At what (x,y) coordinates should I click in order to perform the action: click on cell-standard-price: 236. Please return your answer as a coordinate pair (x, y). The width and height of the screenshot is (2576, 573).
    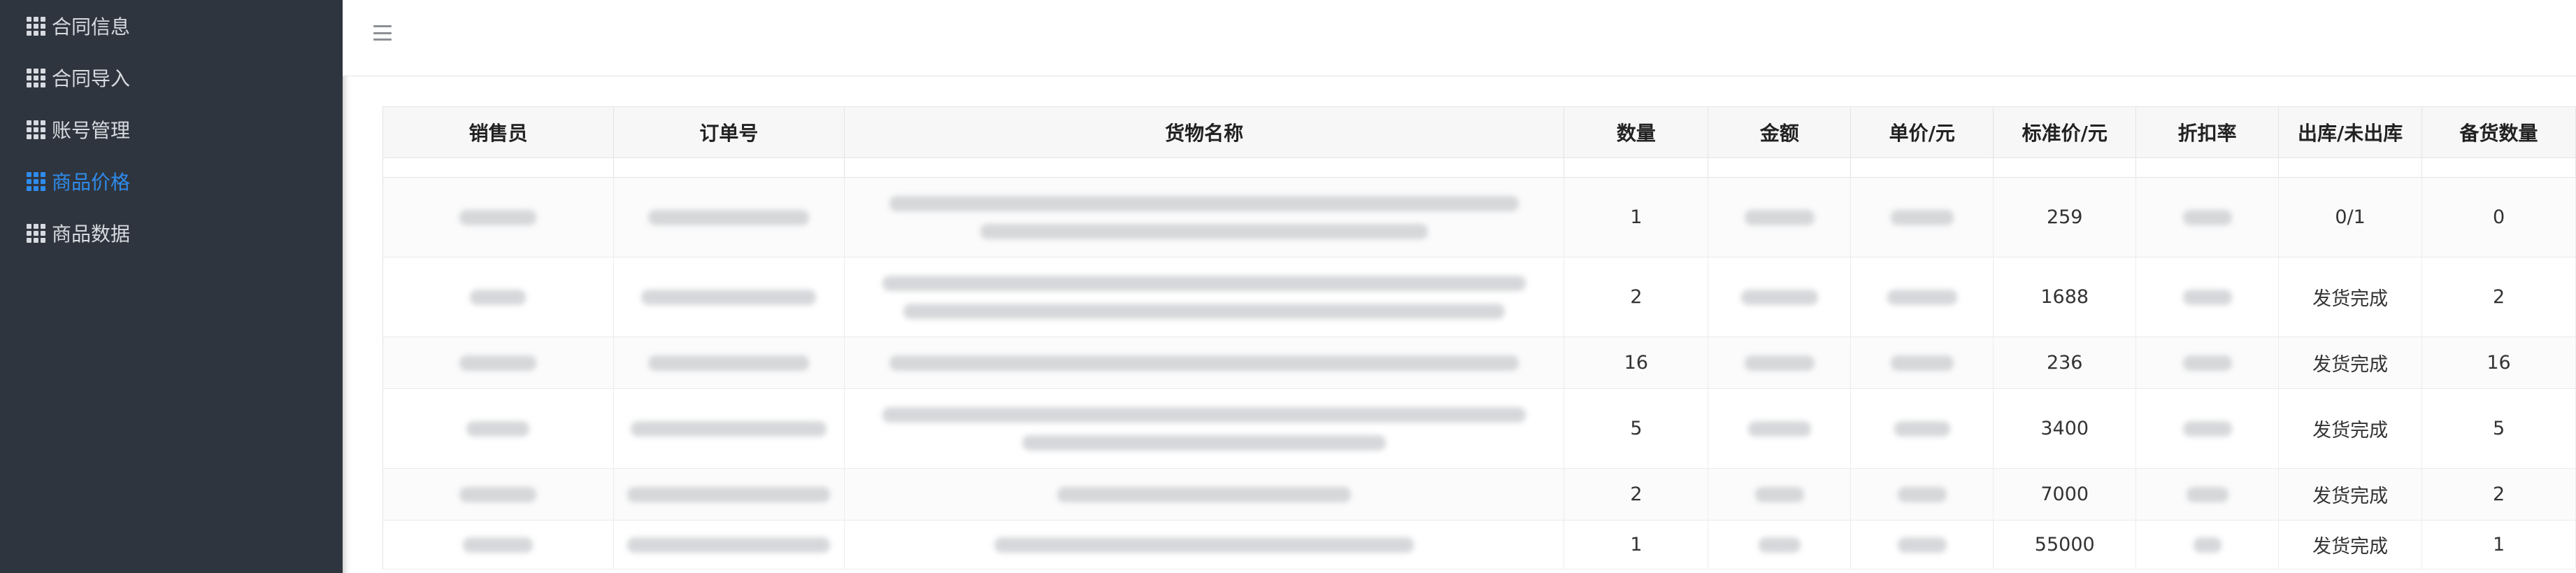
    Looking at the image, I should click on (2065, 362).